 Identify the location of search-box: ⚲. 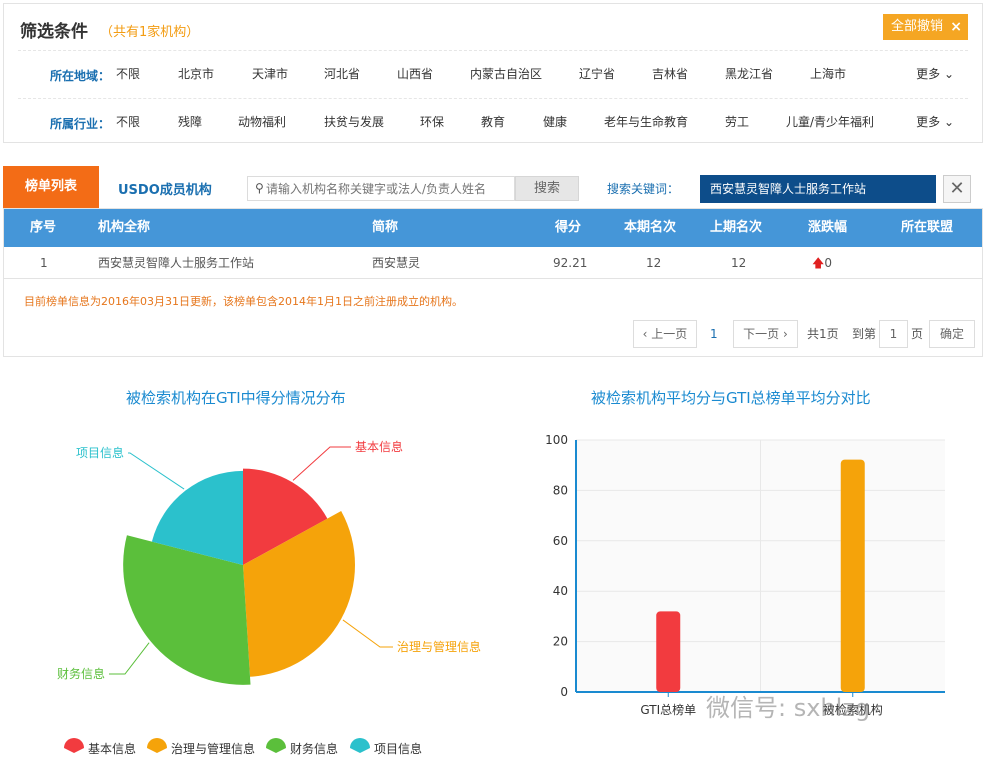
(381, 188).